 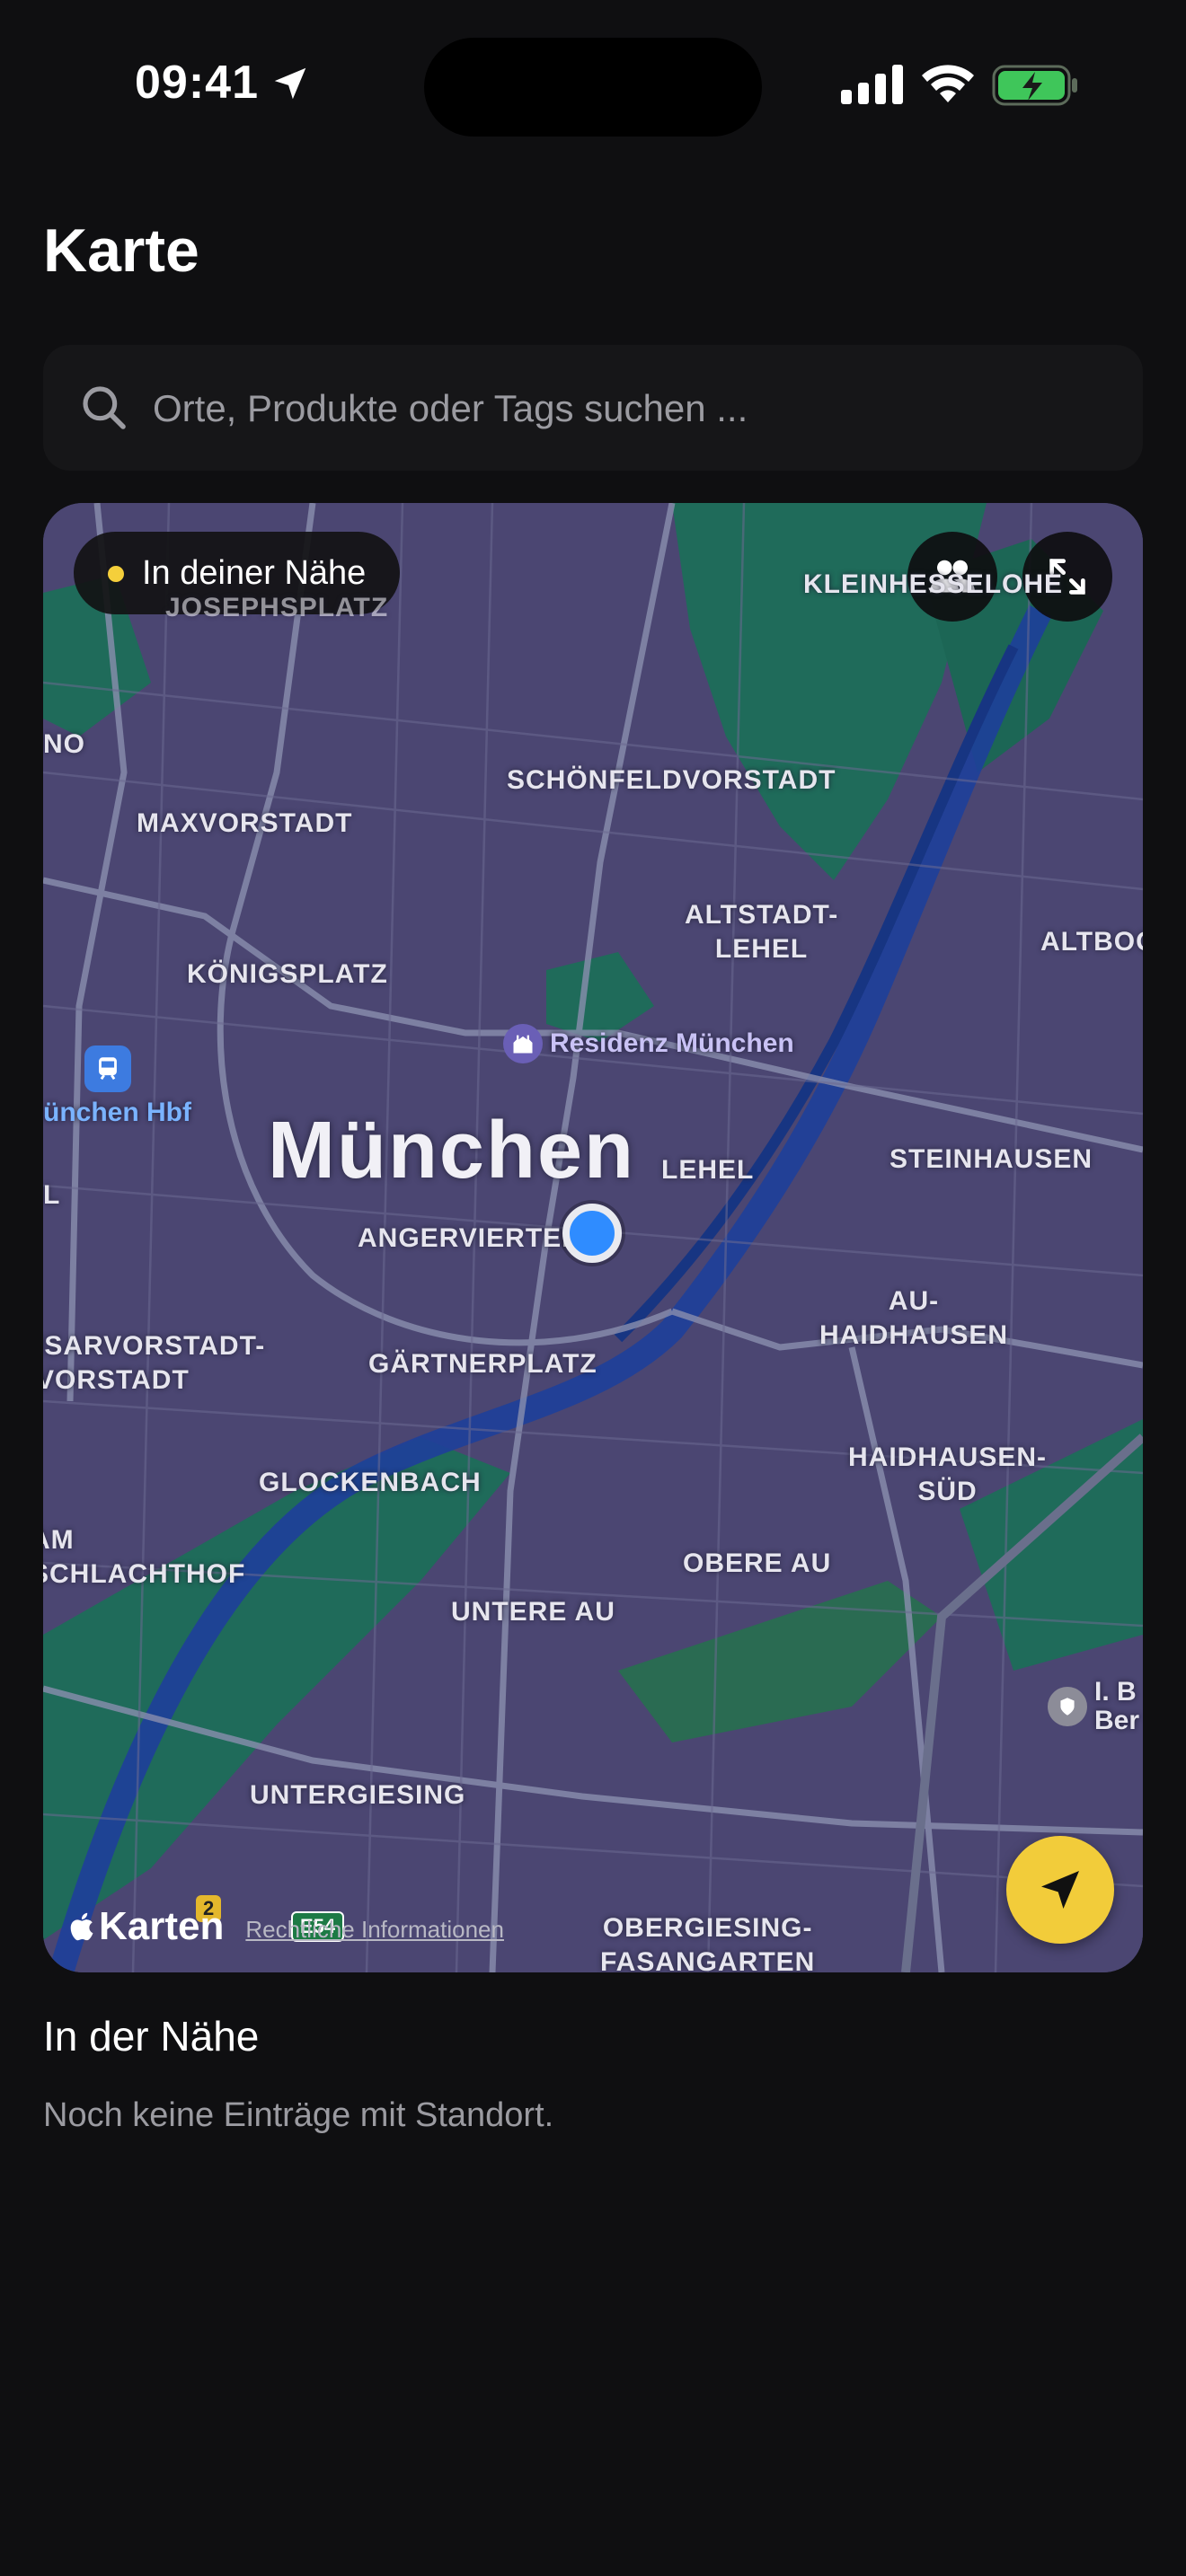 What do you see at coordinates (592, 1233) in the screenshot?
I see `user-location-marker` at bounding box center [592, 1233].